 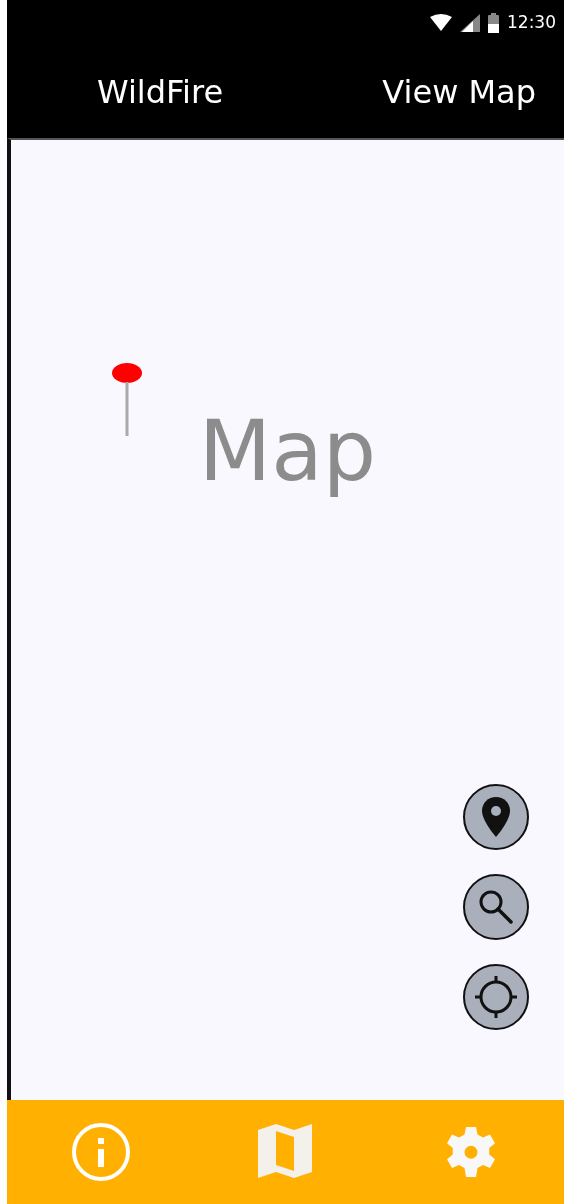 I want to click on app-title: WildFire, so click(x=160, y=92).